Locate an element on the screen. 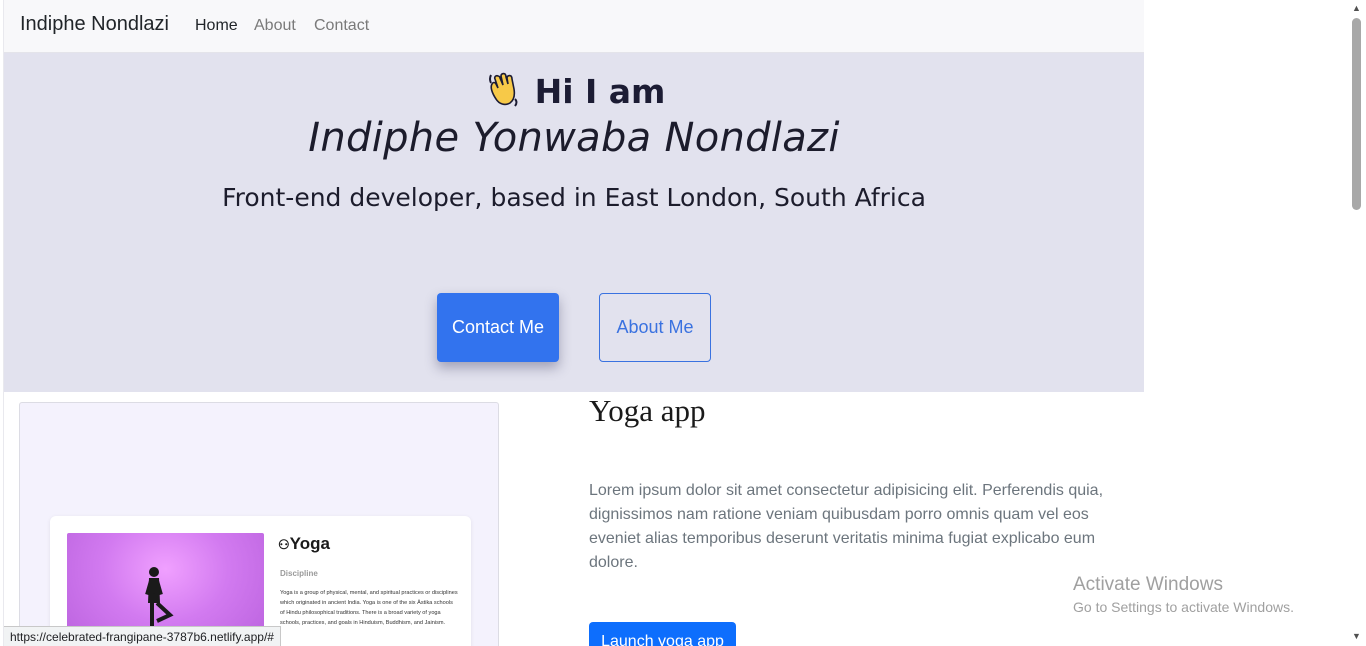 The height and width of the screenshot is (646, 1366). waving-hand-icon is located at coordinates (503, 89).